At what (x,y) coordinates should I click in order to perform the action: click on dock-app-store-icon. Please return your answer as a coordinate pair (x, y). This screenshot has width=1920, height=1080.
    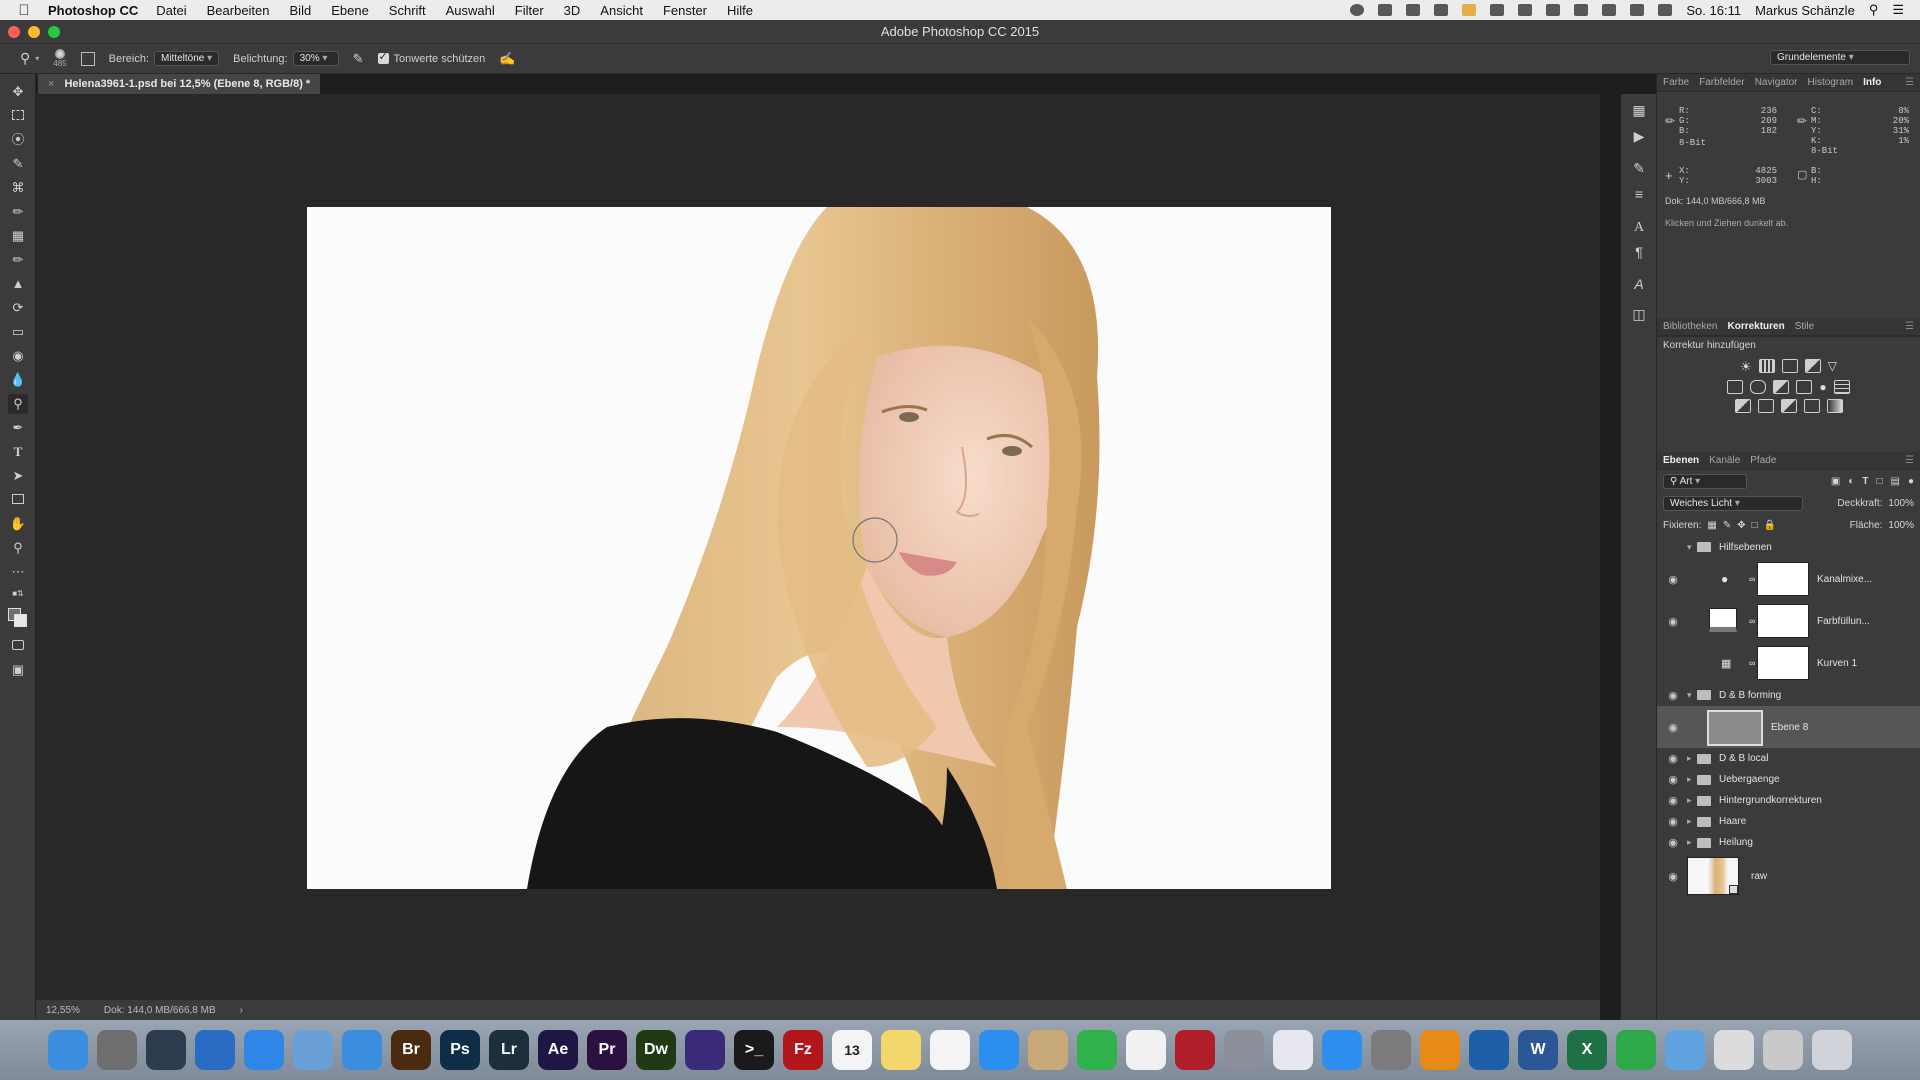
    Looking at the image, I should click on (1342, 1050).